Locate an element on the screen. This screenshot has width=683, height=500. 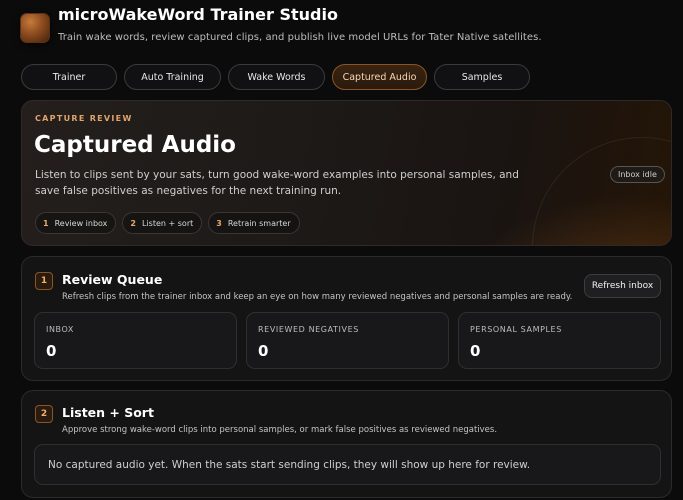
step-number: 2 is located at coordinates (133, 223).